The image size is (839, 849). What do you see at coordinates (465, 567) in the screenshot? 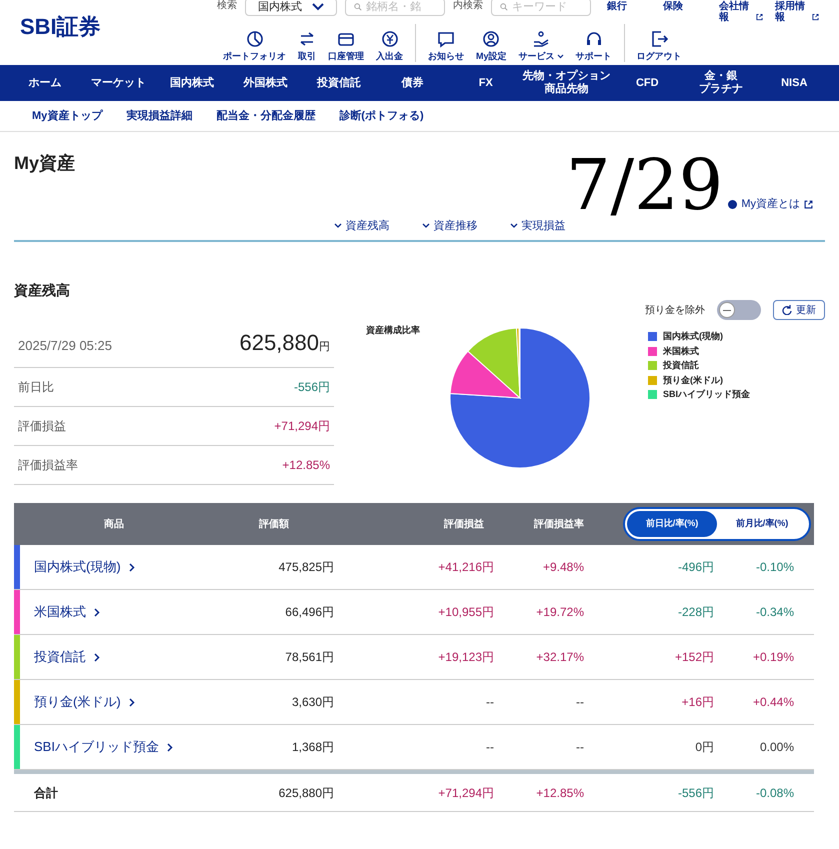
I see `table-cell-text: +41,216円` at bounding box center [465, 567].